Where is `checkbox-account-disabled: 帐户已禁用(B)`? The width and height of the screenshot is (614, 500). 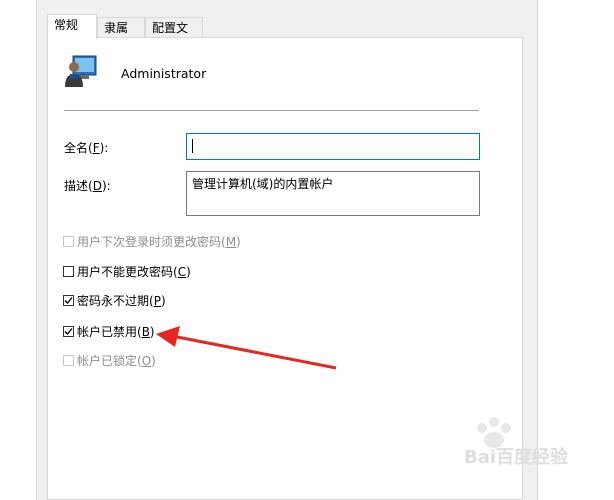 checkbox-account-disabled: 帐户已禁用(B) is located at coordinates (109, 331).